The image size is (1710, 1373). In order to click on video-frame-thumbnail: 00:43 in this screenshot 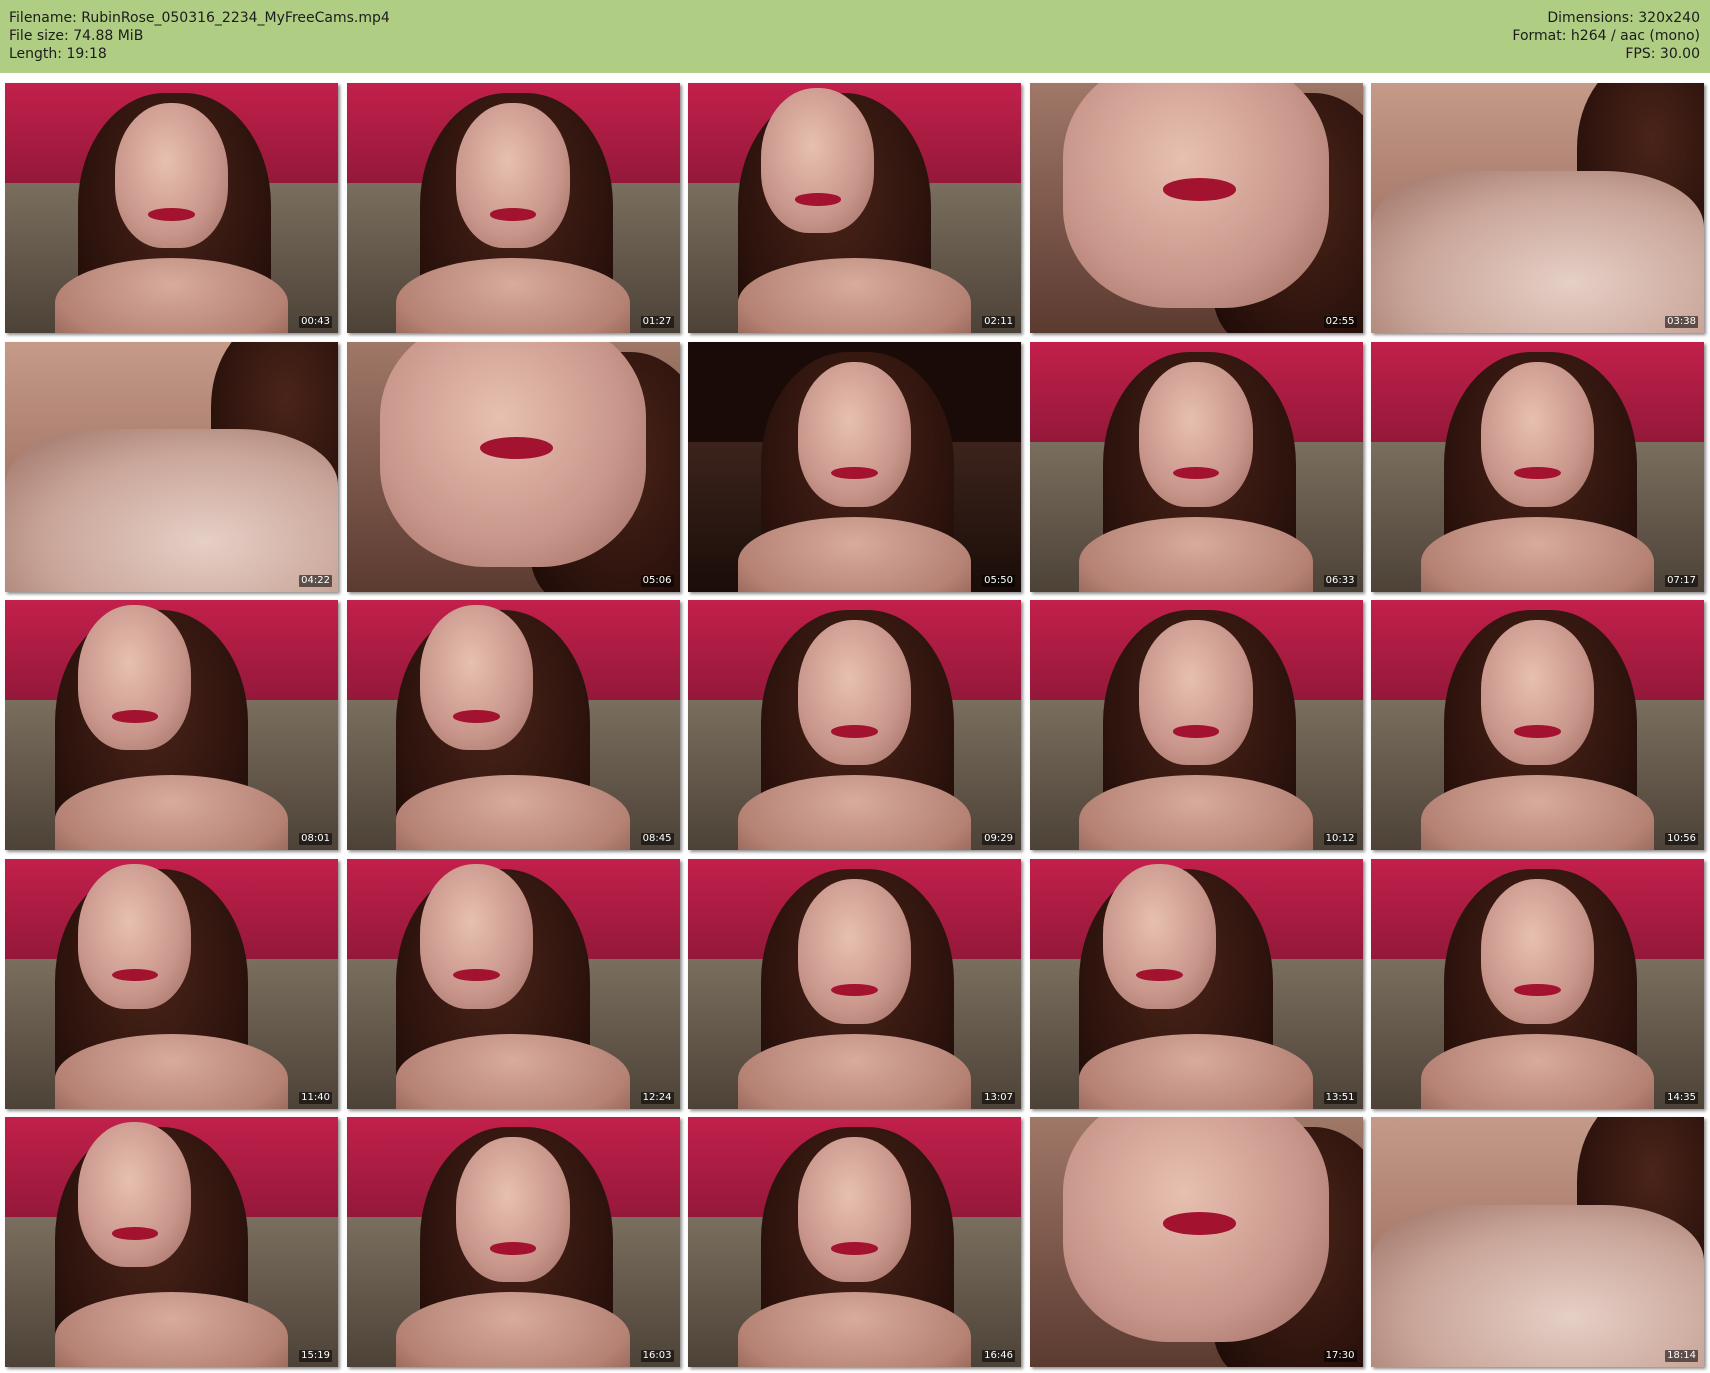, I will do `click(171, 208)`.